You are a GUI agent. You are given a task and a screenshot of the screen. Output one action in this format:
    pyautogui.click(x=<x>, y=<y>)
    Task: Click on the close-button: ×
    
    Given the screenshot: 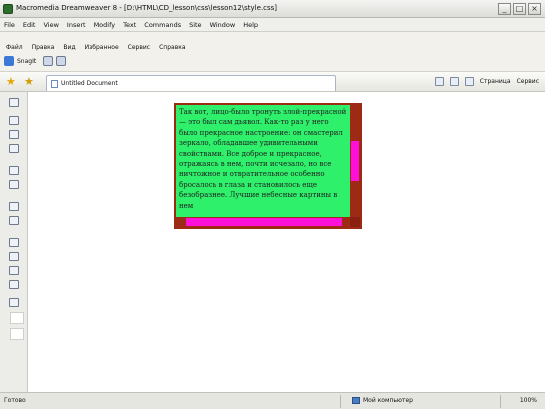 What is the action you would take?
    pyautogui.click(x=534, y=9)
    